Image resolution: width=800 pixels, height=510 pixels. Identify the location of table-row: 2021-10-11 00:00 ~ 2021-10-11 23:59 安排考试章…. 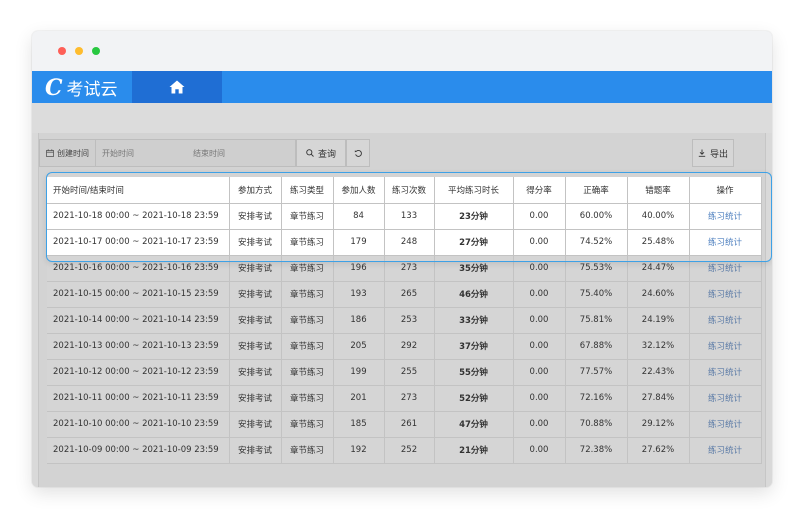
(404, 398).